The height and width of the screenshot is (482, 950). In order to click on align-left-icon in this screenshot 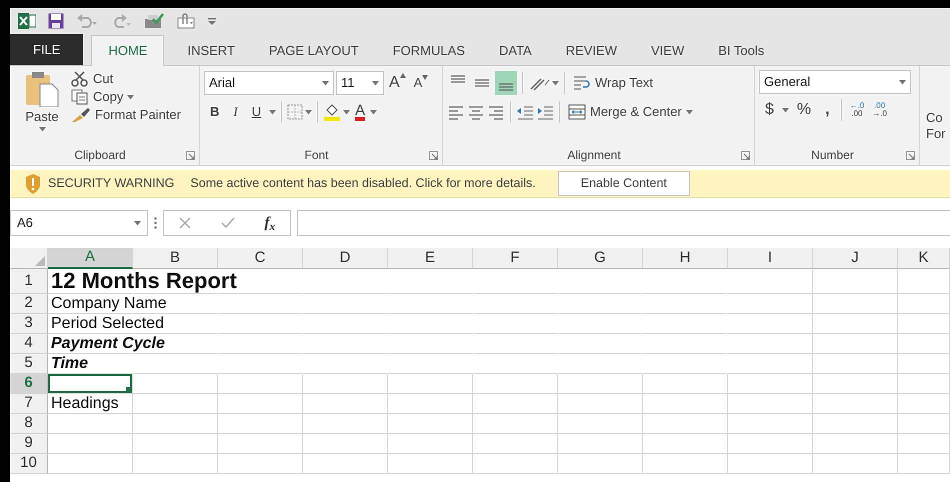, I will do `click(456, 112)`.